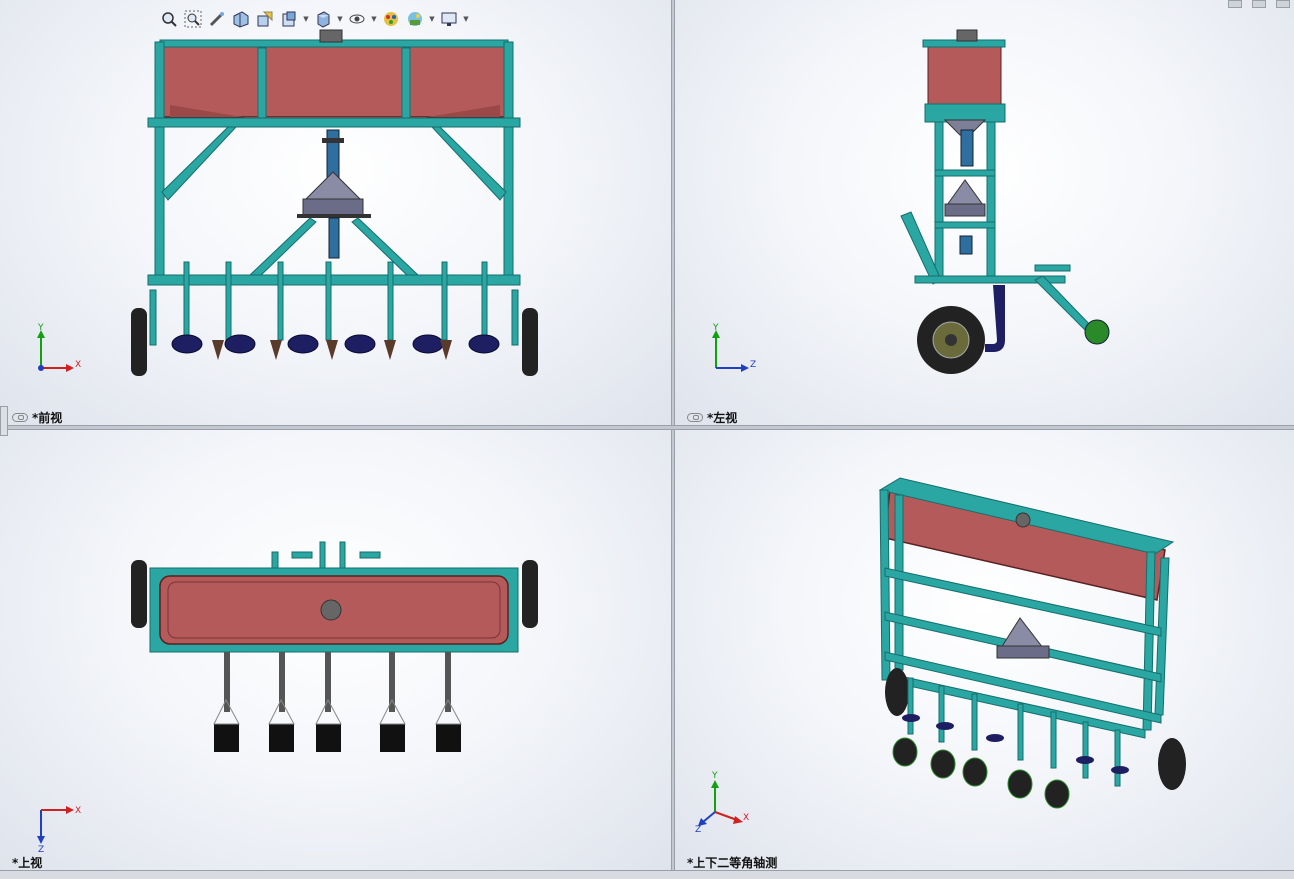  I want to click on edit-appearance-icon, so click(391, 19).